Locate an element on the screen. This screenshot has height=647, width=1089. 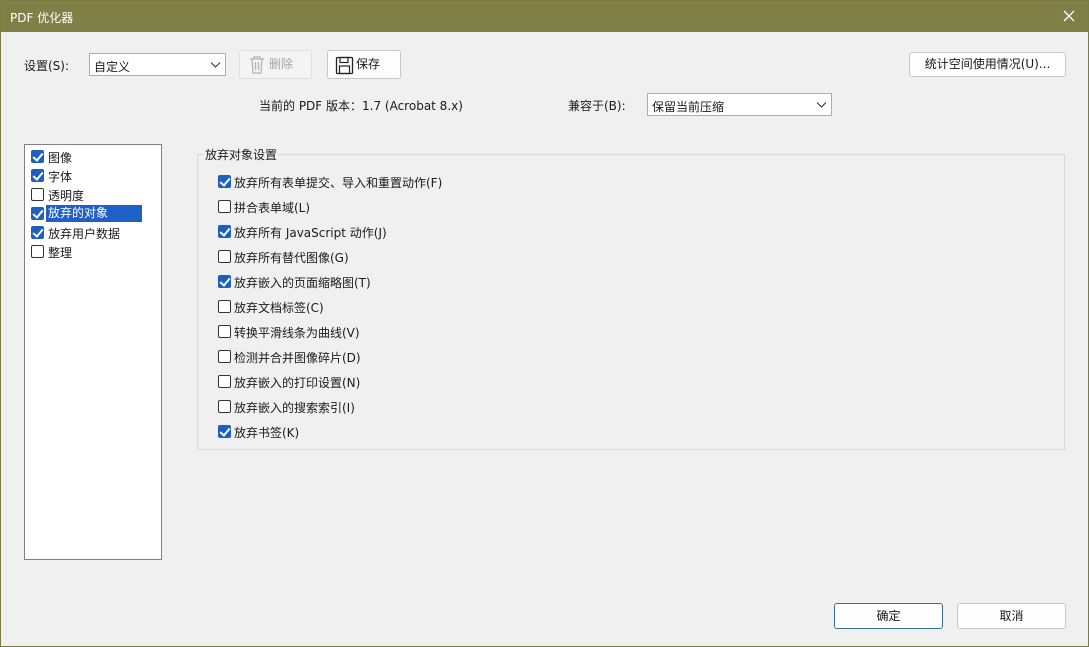
category-item-discard-user-data: 放弃用户数据 is located at coordinates (93, 232).